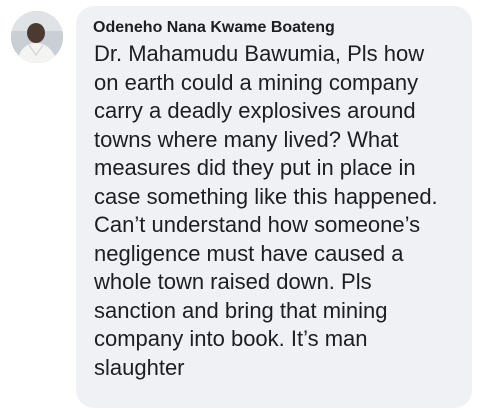  Describe the element at coordinates (214, 28) in the screenshot. I see `comment-author-name: Odeneho Nana Kwame Boateng` at that location.